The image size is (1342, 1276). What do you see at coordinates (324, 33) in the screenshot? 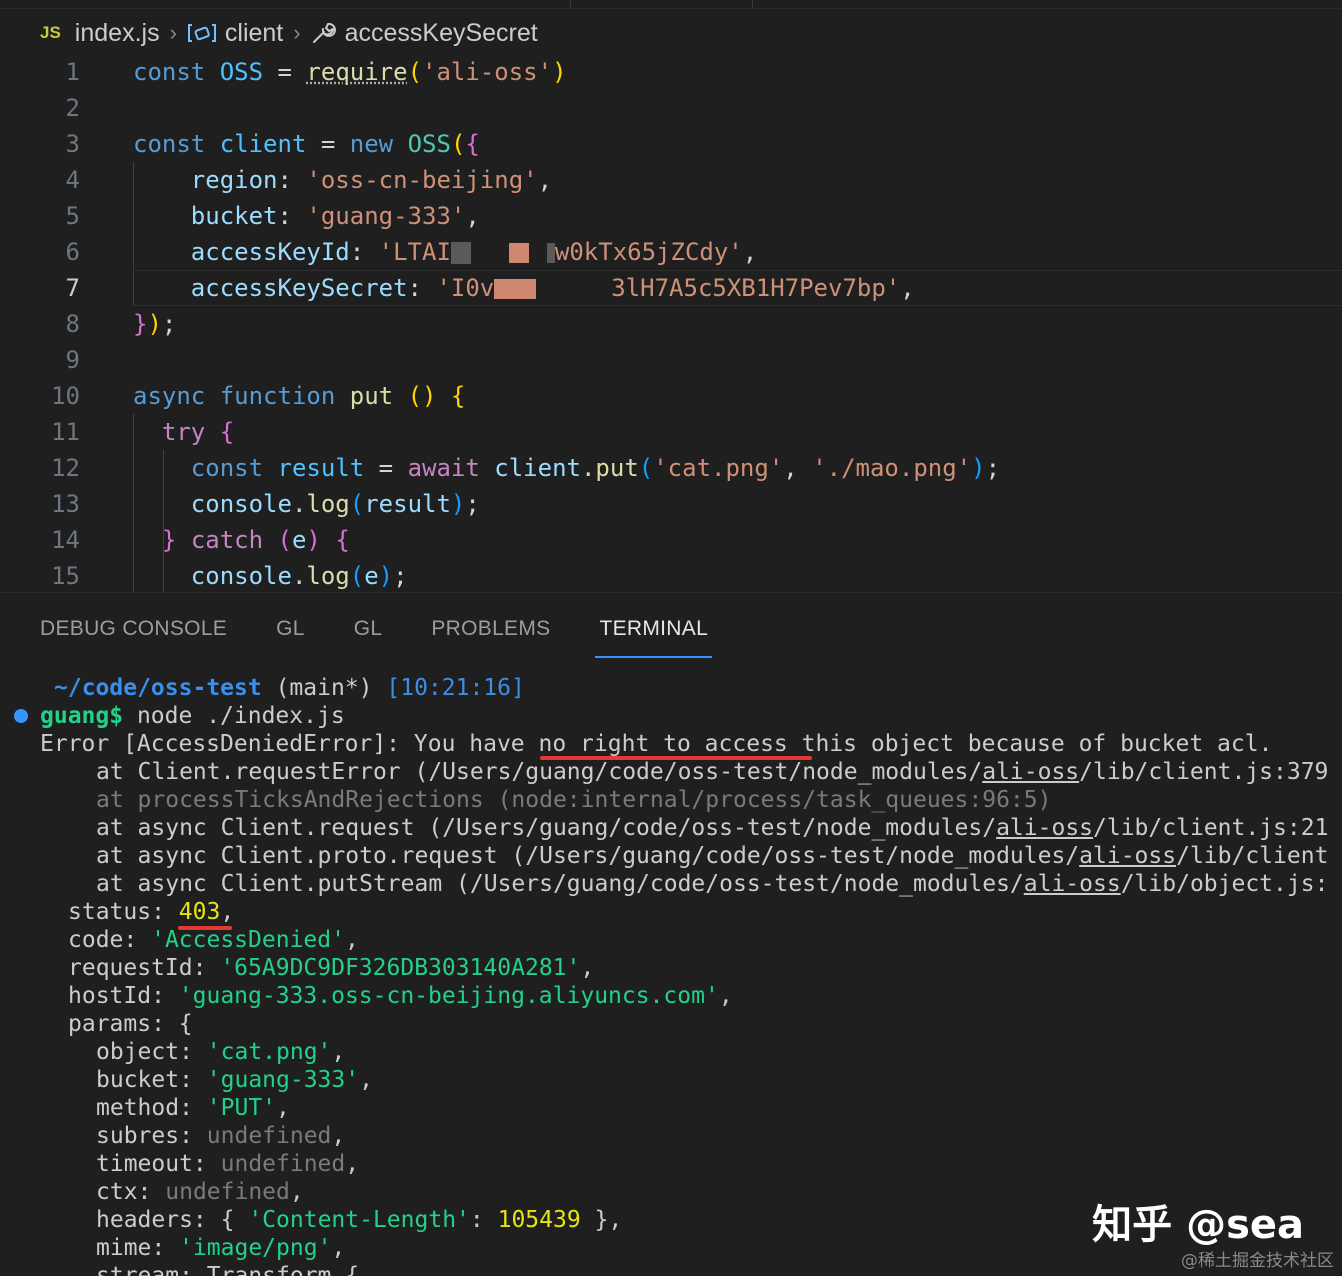
I see `wrench-icon` at bounding box center [324, 33].